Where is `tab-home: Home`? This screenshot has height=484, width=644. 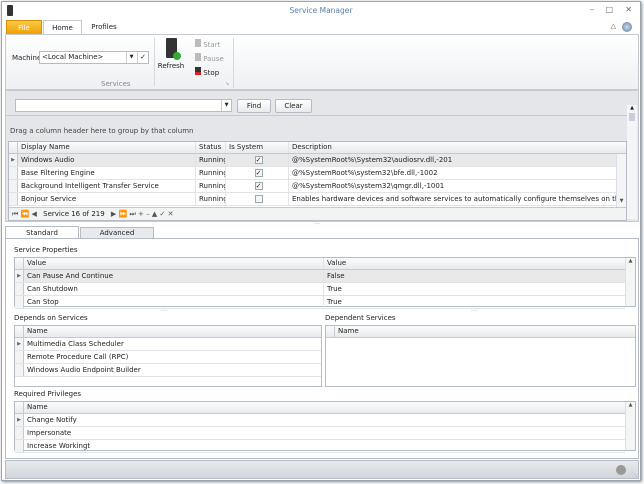
tab-home: Home is located at coordinates (62, 27).